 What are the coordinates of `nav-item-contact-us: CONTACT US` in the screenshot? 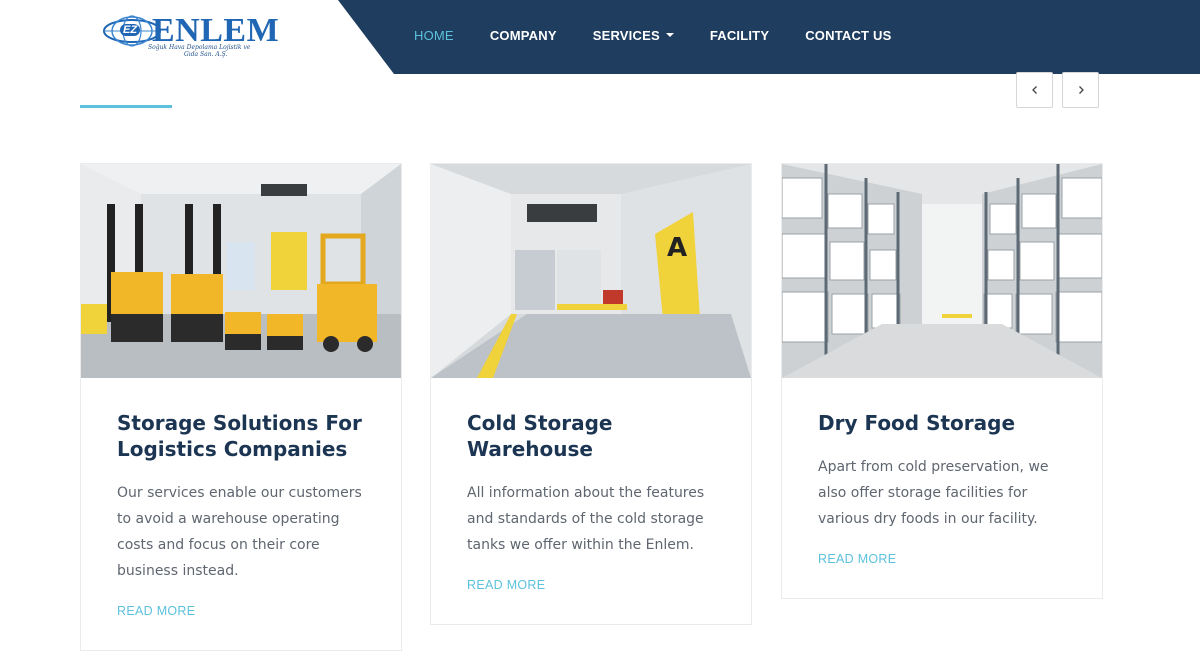 It's located at (848, 35).